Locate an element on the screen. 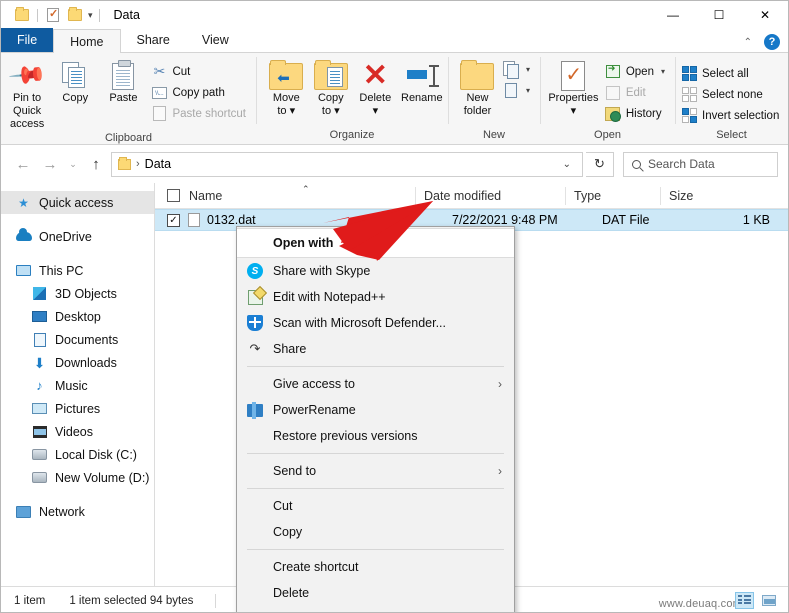 This screenshot has height=613, width=789. recent-locations-button: ⌄ is located at coordinates (73, 164).